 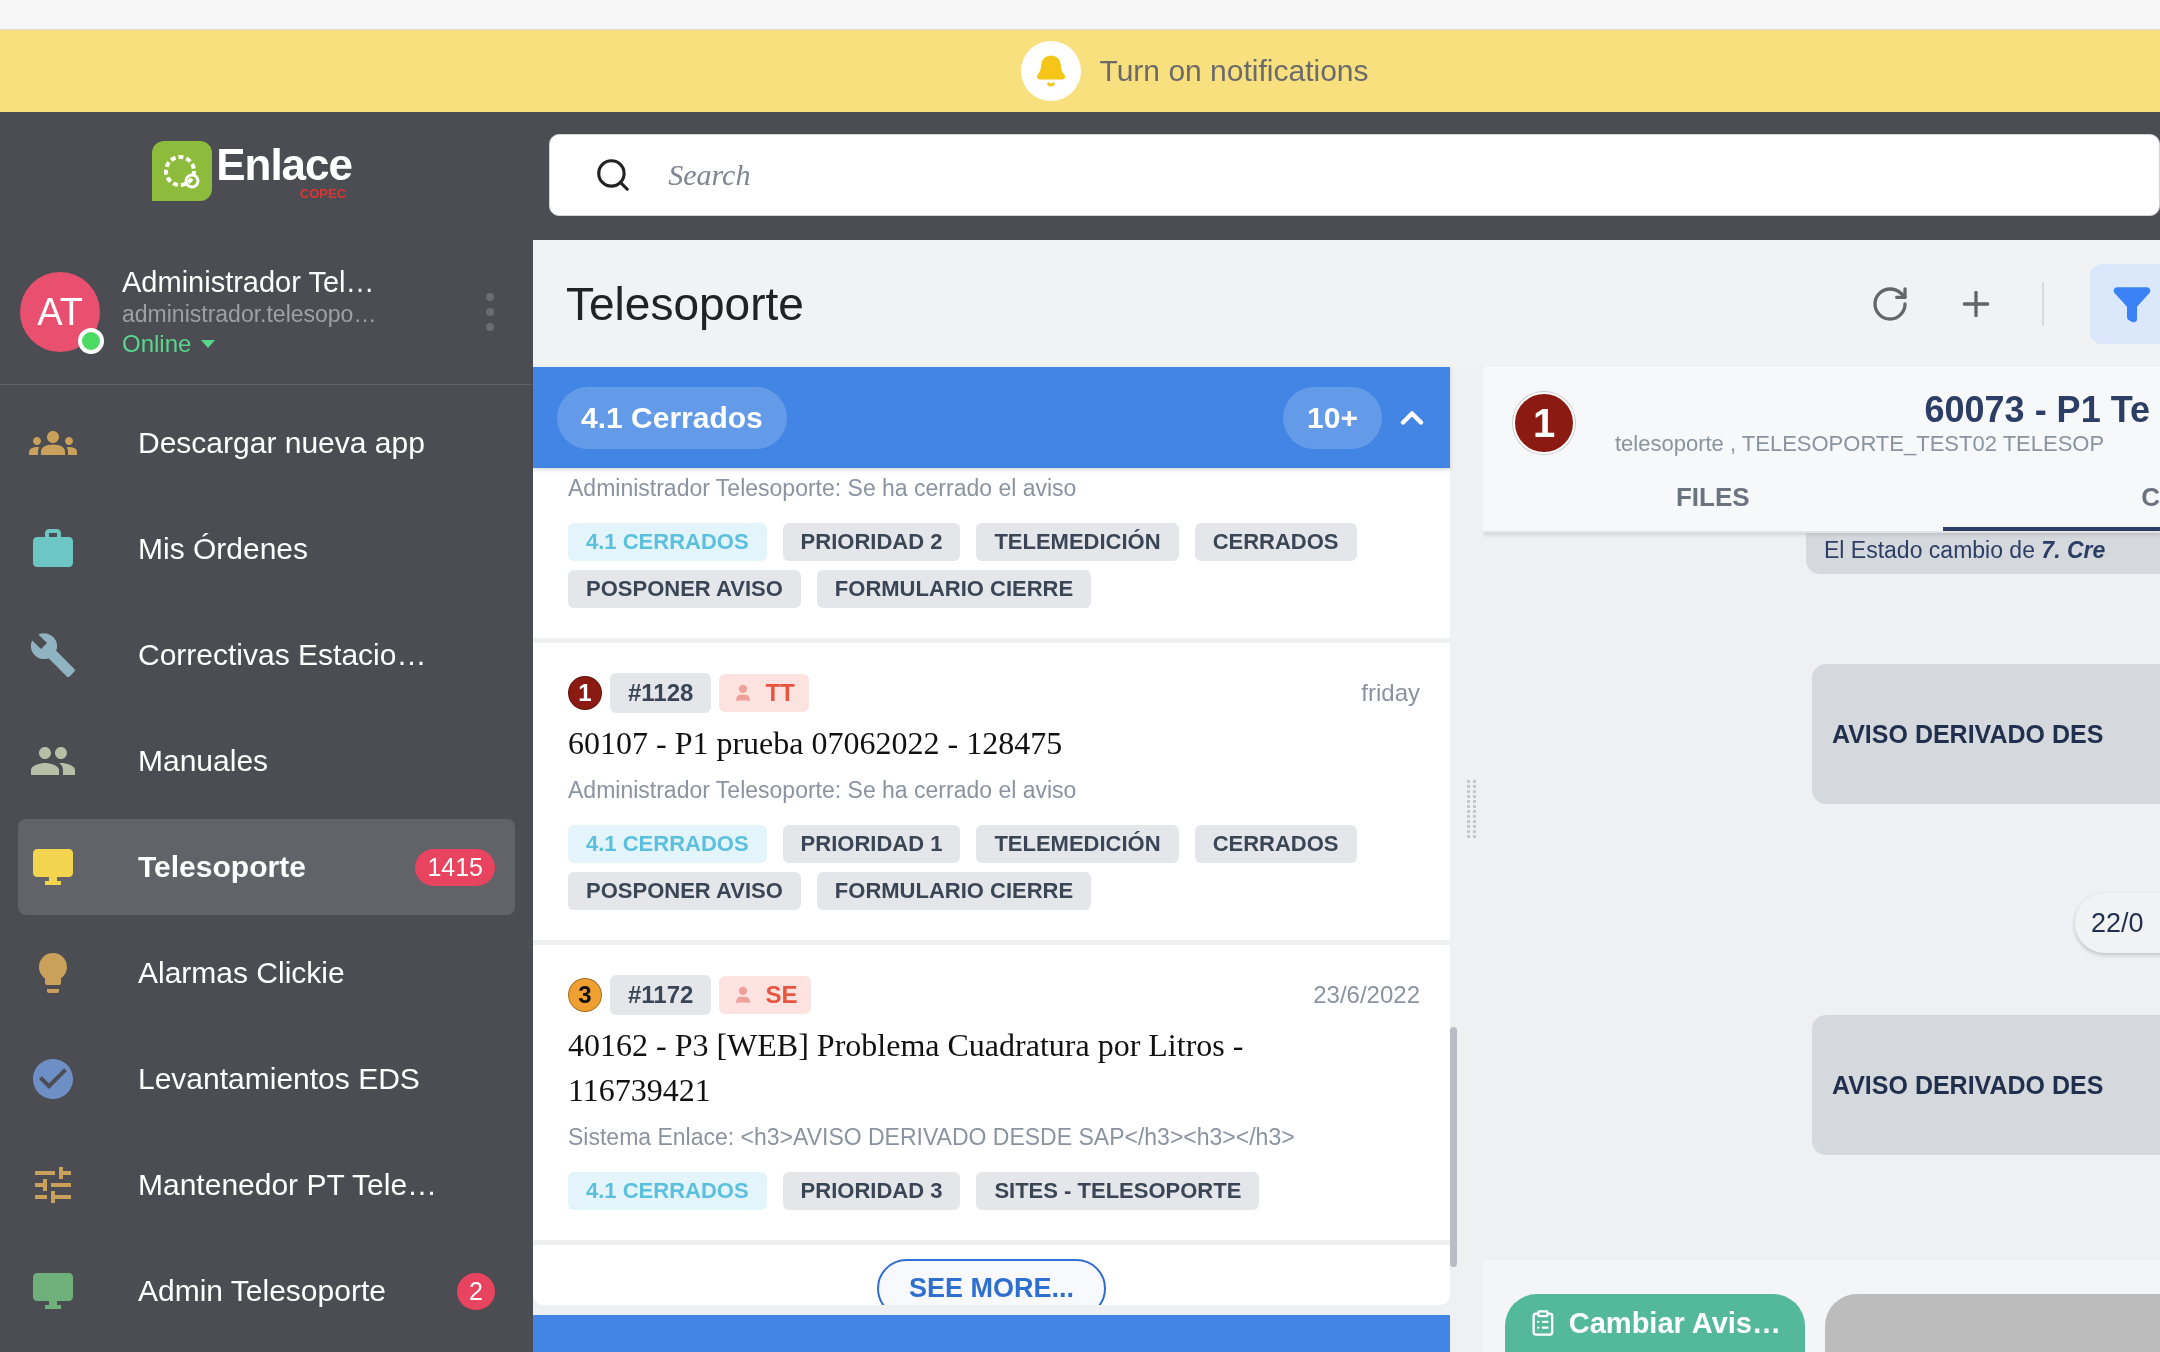 What do you see at coordinates (1118, 1191) in the screenshot?
I see `tag: SITES - TELESOPORTE` at bounding box center [1118, 1191].